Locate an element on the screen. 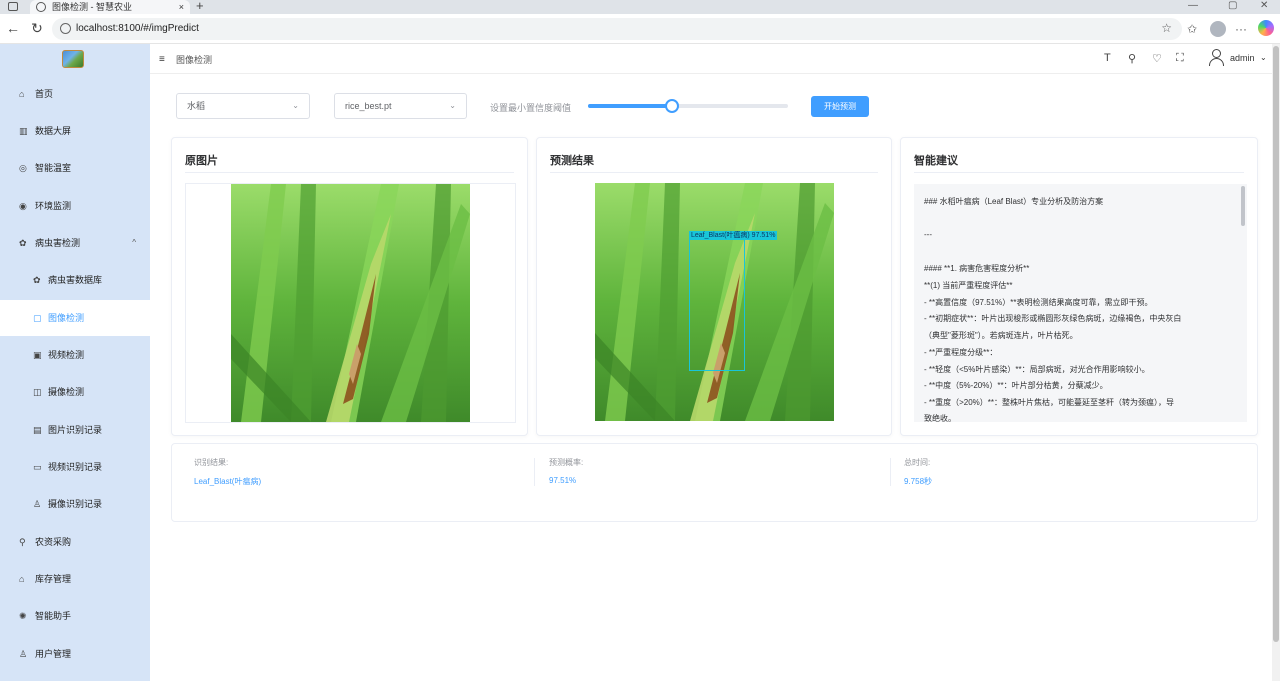 The image size is (1280, 681). profile-avatar is located at coordinates (1218, 29).